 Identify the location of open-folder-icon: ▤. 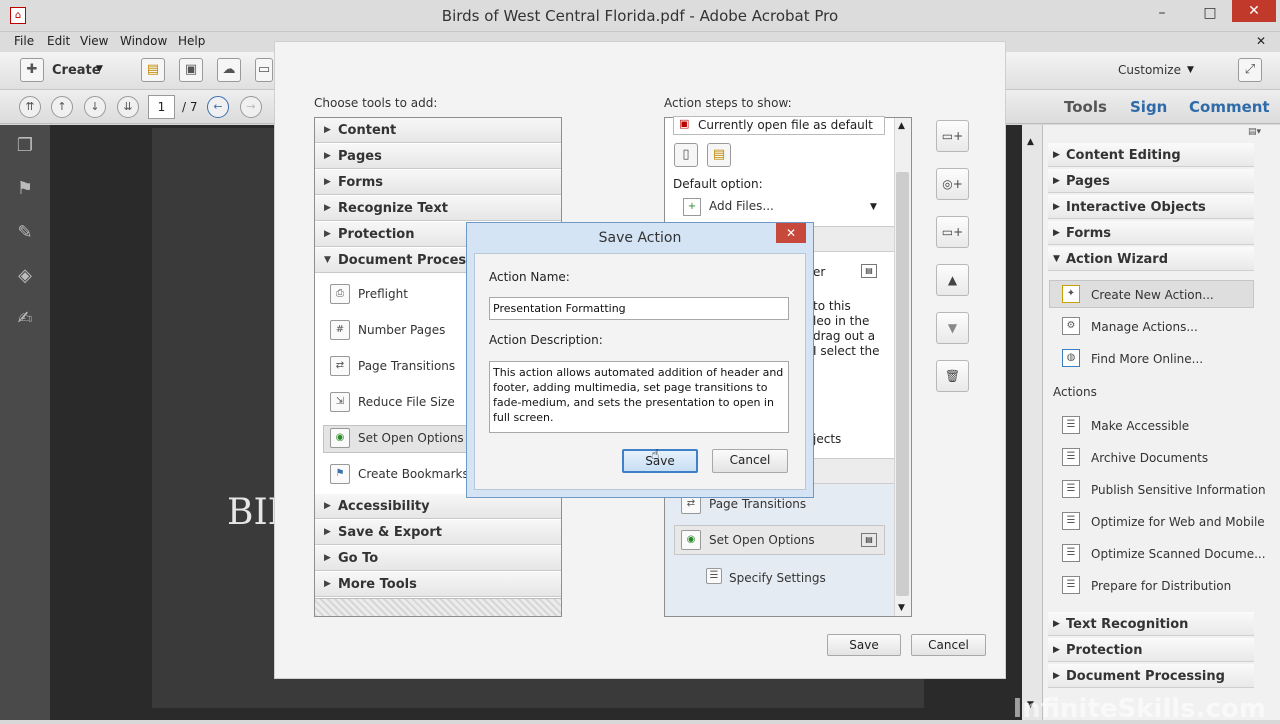
(153, 70).